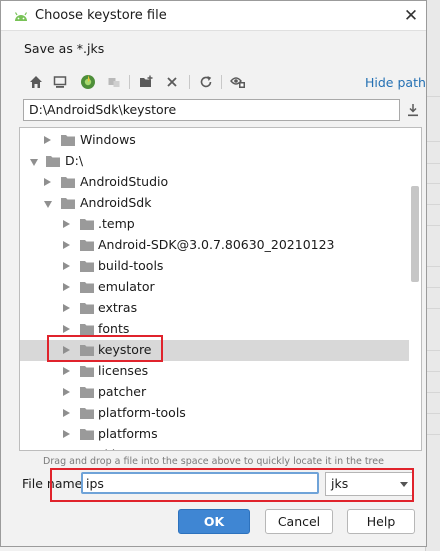 The height and width of the screenshot is (551, 440). What do you see at coordinates (211, 110) in the screenshot?
I see `path-field: D:\AndroidSdk\keystore` at bounding box center [211, 110].